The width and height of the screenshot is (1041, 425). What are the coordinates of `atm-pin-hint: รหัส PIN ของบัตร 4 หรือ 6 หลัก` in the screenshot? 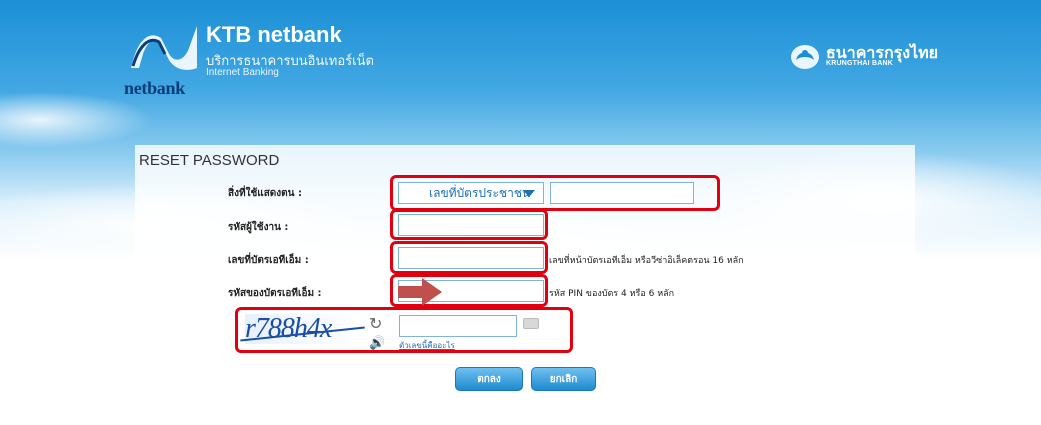 It's located at (612, 294).